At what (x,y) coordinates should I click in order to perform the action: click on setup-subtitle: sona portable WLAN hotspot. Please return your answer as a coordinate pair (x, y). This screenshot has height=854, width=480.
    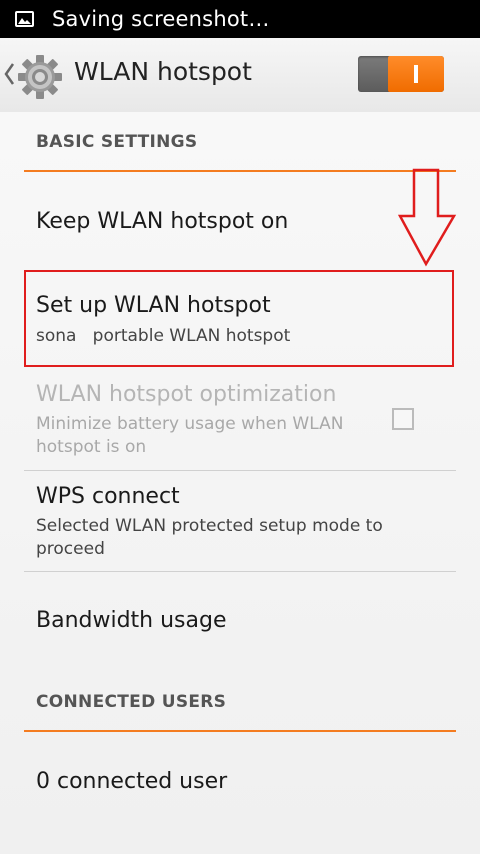
    Looking at the image, I should click on (163, 336).